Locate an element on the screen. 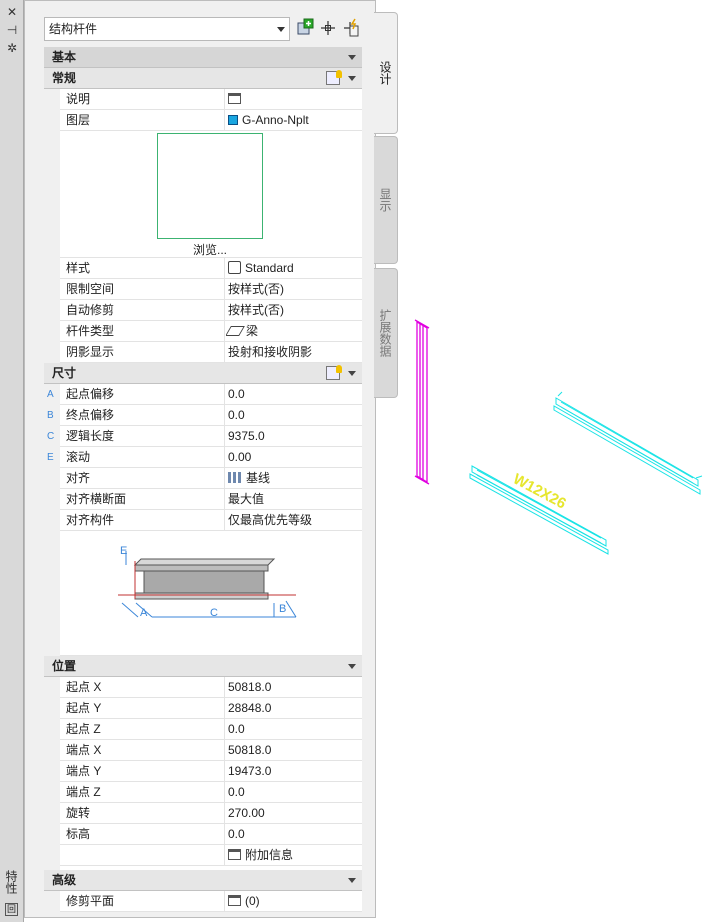 The width and height of the screenshot is (715, 922). prop-value: Standard is located at coordinates (294, 268).